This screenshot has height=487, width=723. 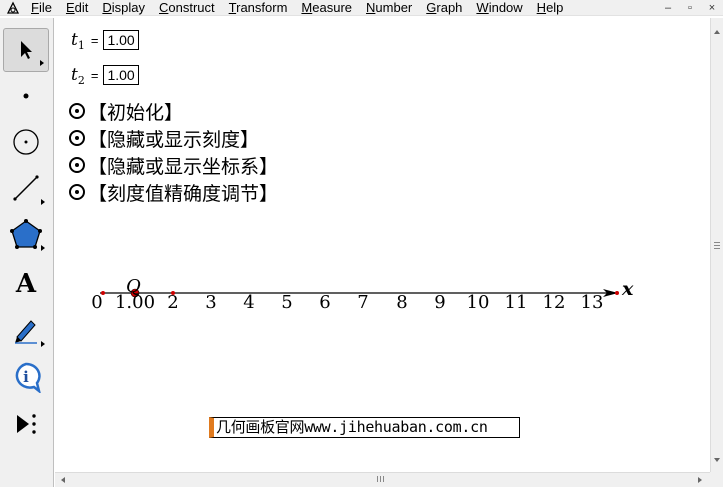 I want to click on custom-tool, so click(x=26, y=424).